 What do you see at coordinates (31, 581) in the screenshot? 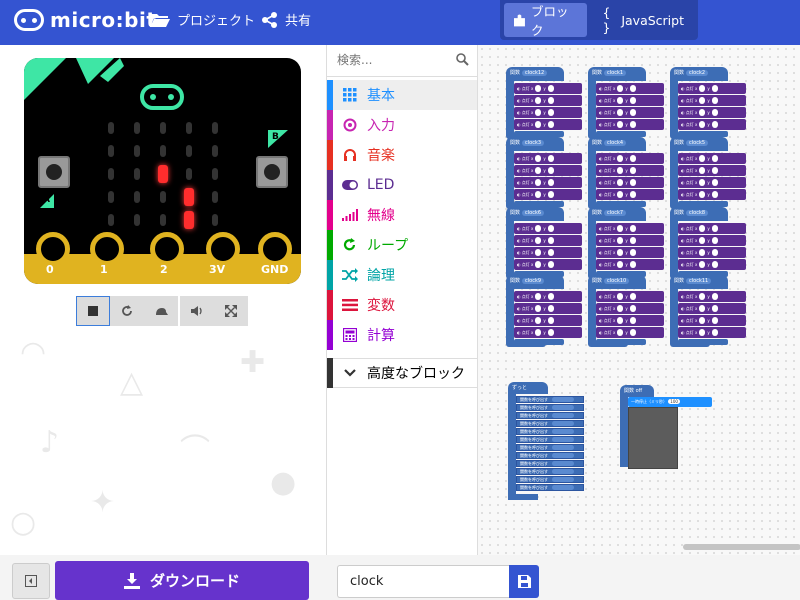
I see `collapse-simulator-button` at bounding box center [31, 581].